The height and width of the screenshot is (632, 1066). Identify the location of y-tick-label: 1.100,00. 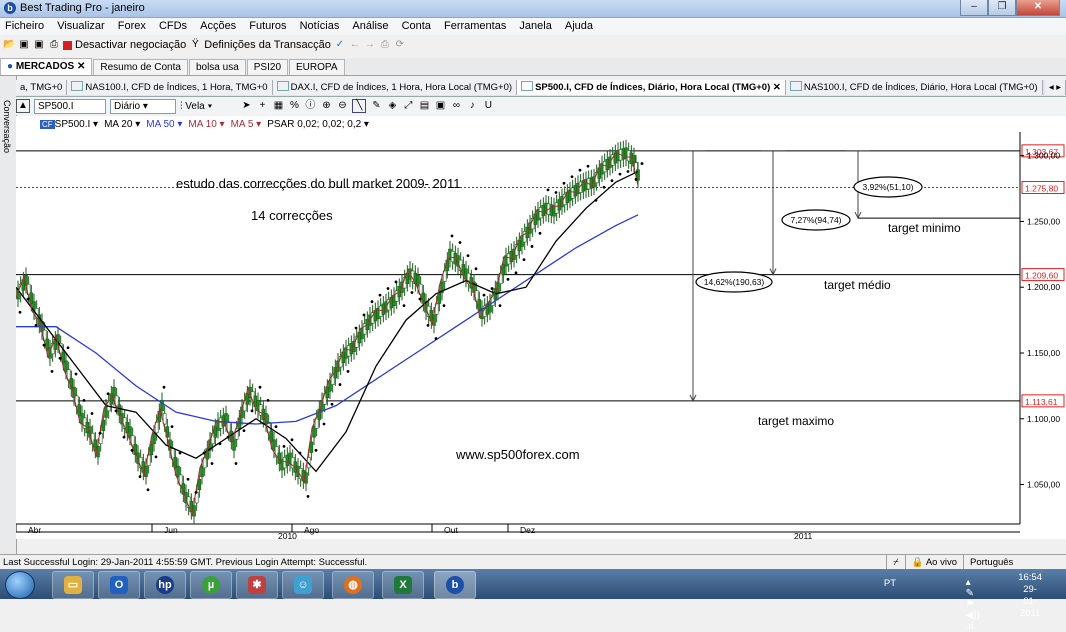
(1043, 419).